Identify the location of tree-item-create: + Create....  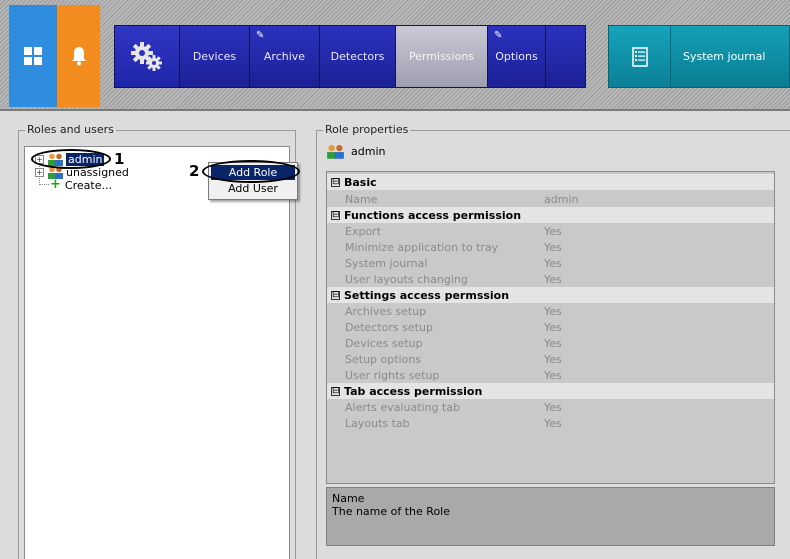
(81, 185).